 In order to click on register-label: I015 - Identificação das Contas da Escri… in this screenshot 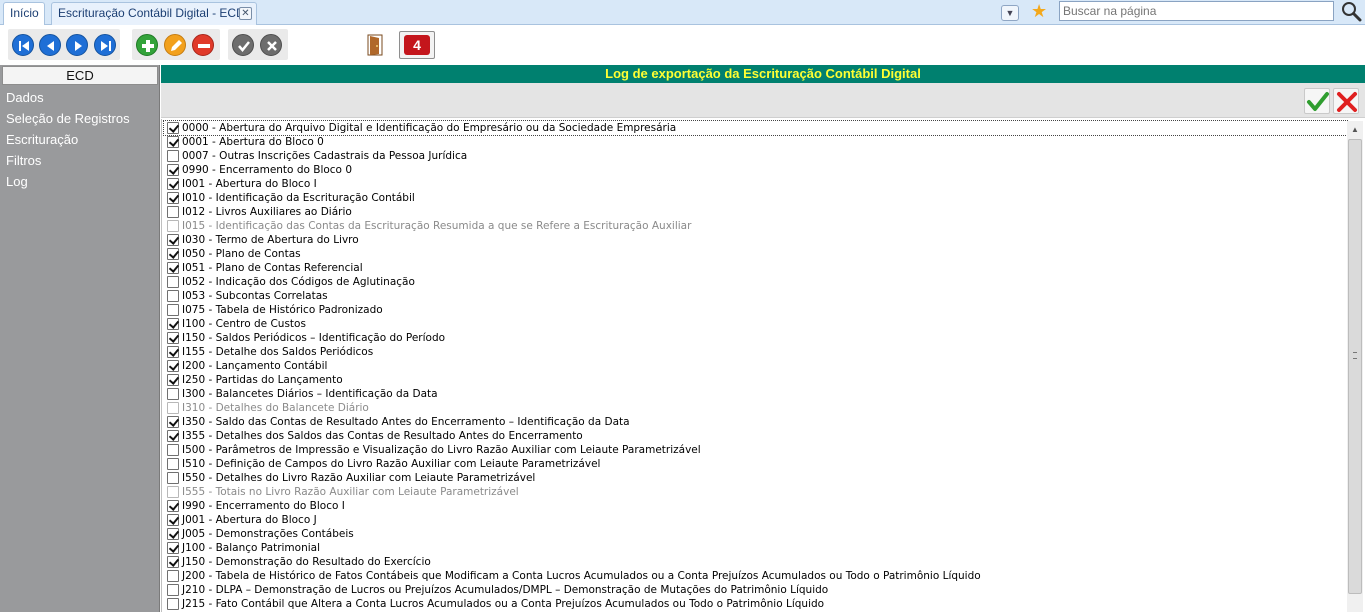, I will do `click(437, 226)`.